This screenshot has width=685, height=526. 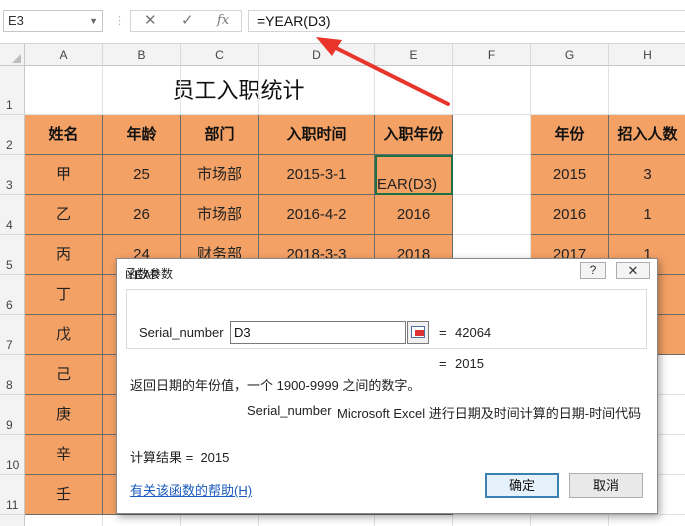 I want to click on summary-header-cell: 招入人数, so click(x=647, y=135).